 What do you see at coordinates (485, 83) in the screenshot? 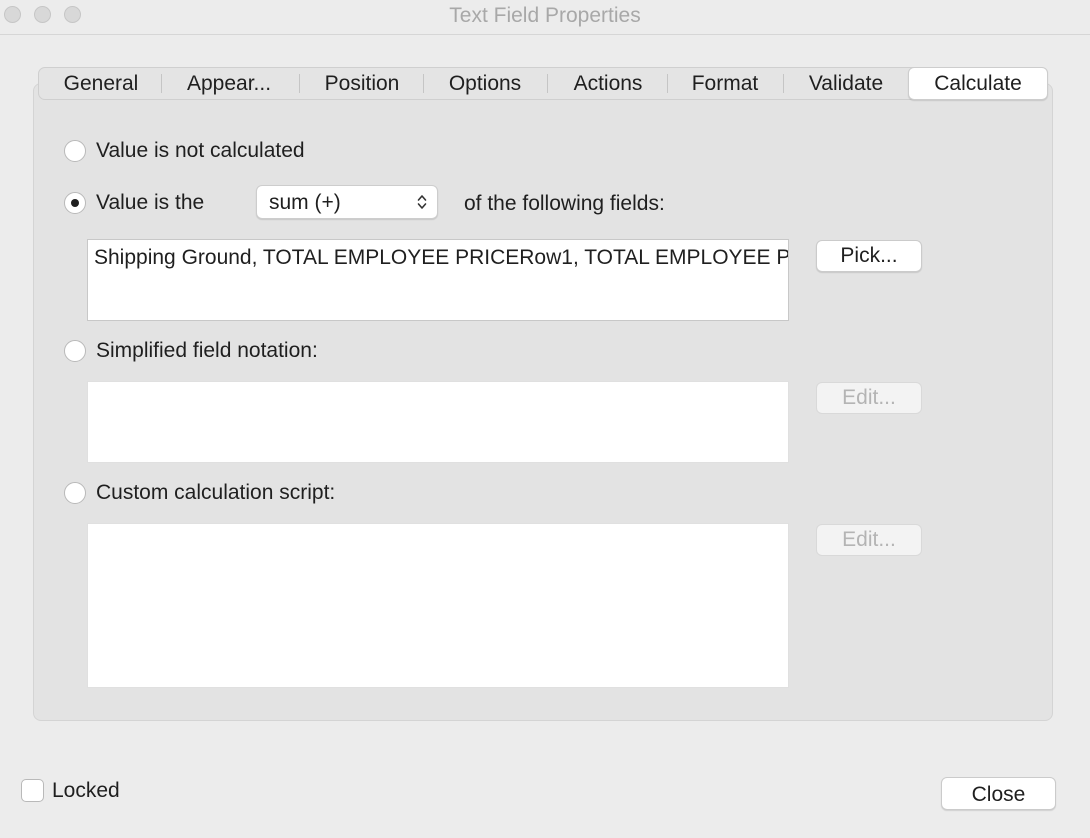
I see `tab-options: Options` at bounding box center [485, 83].